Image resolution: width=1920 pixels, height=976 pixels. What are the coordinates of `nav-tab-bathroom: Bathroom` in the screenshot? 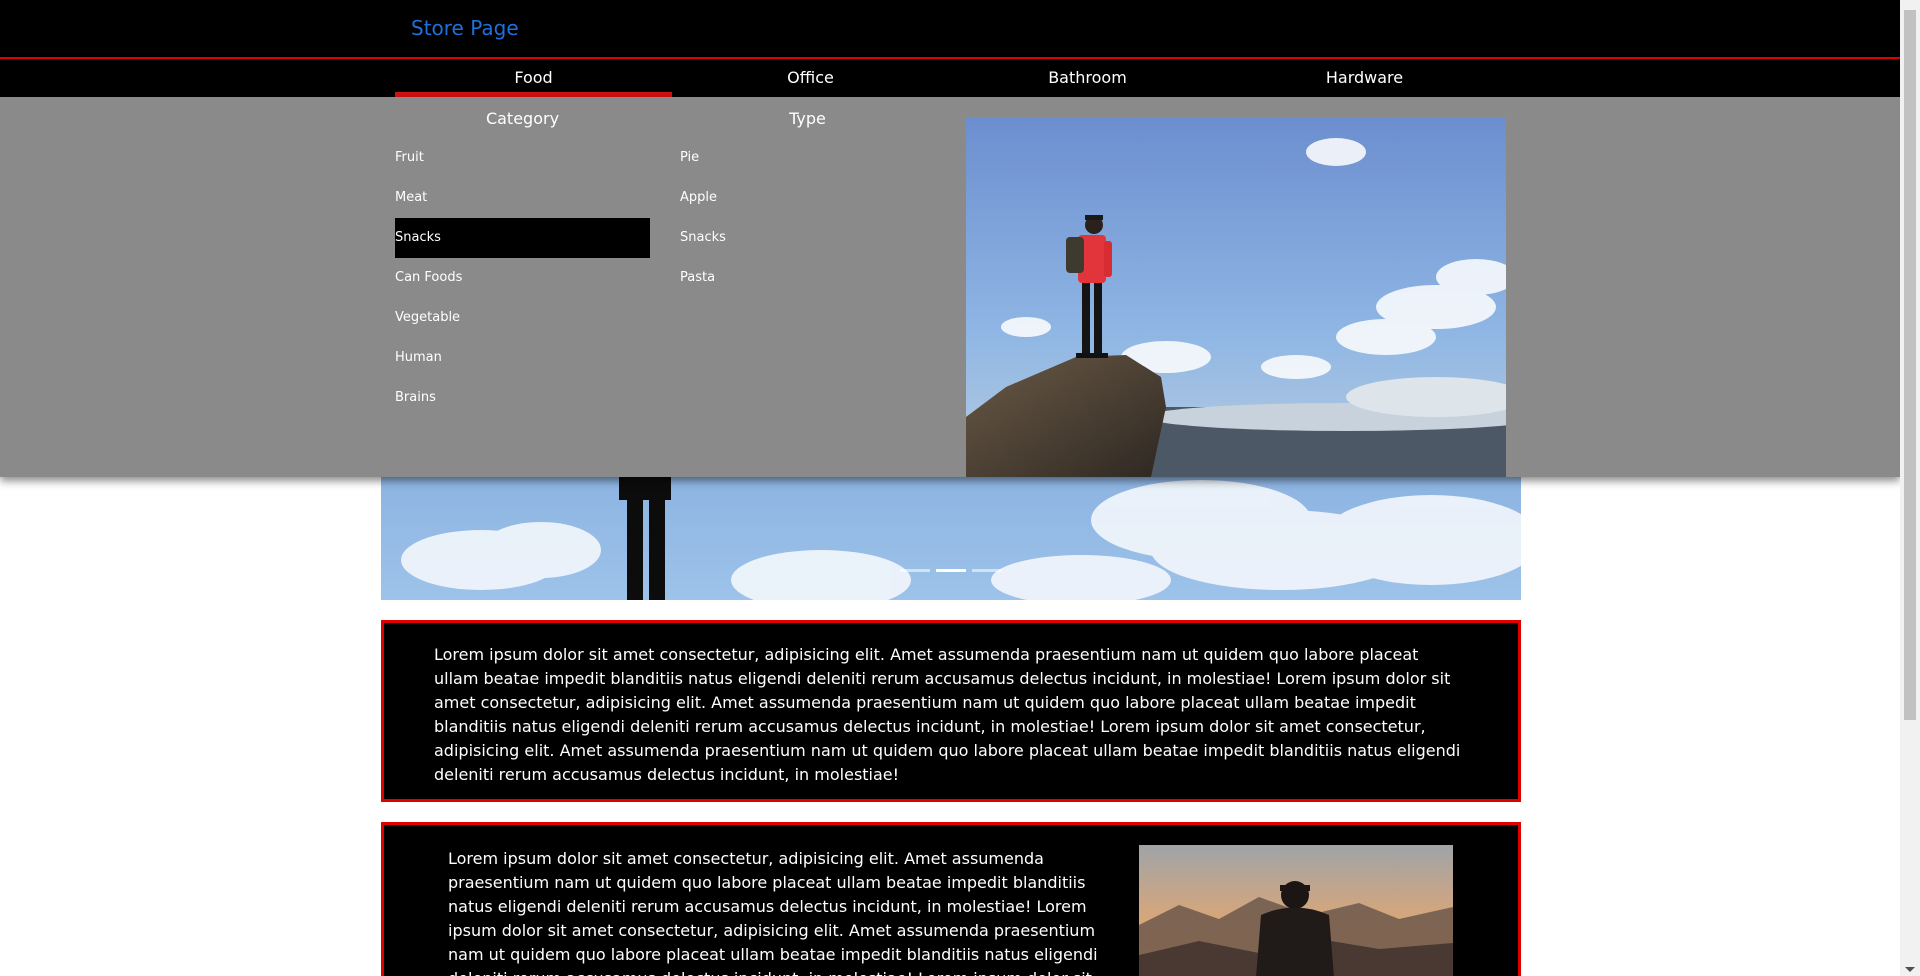 It's located at (1087, 78).